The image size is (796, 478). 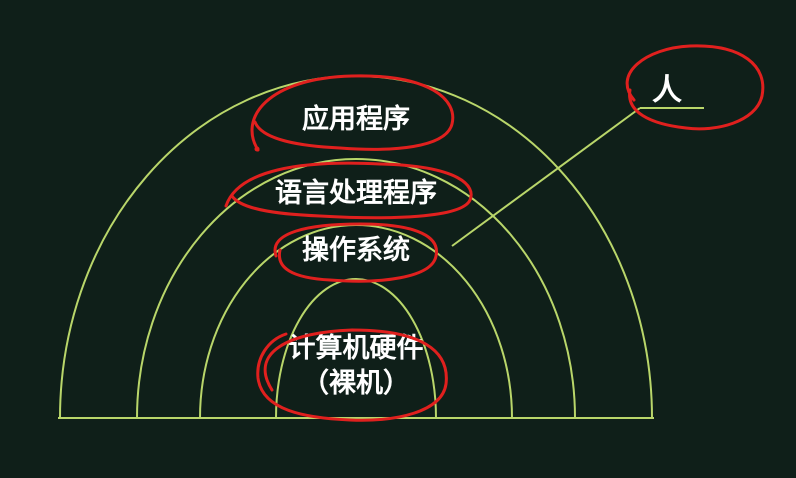 I want to click on user-label: 人, so click(x=667, y=90).